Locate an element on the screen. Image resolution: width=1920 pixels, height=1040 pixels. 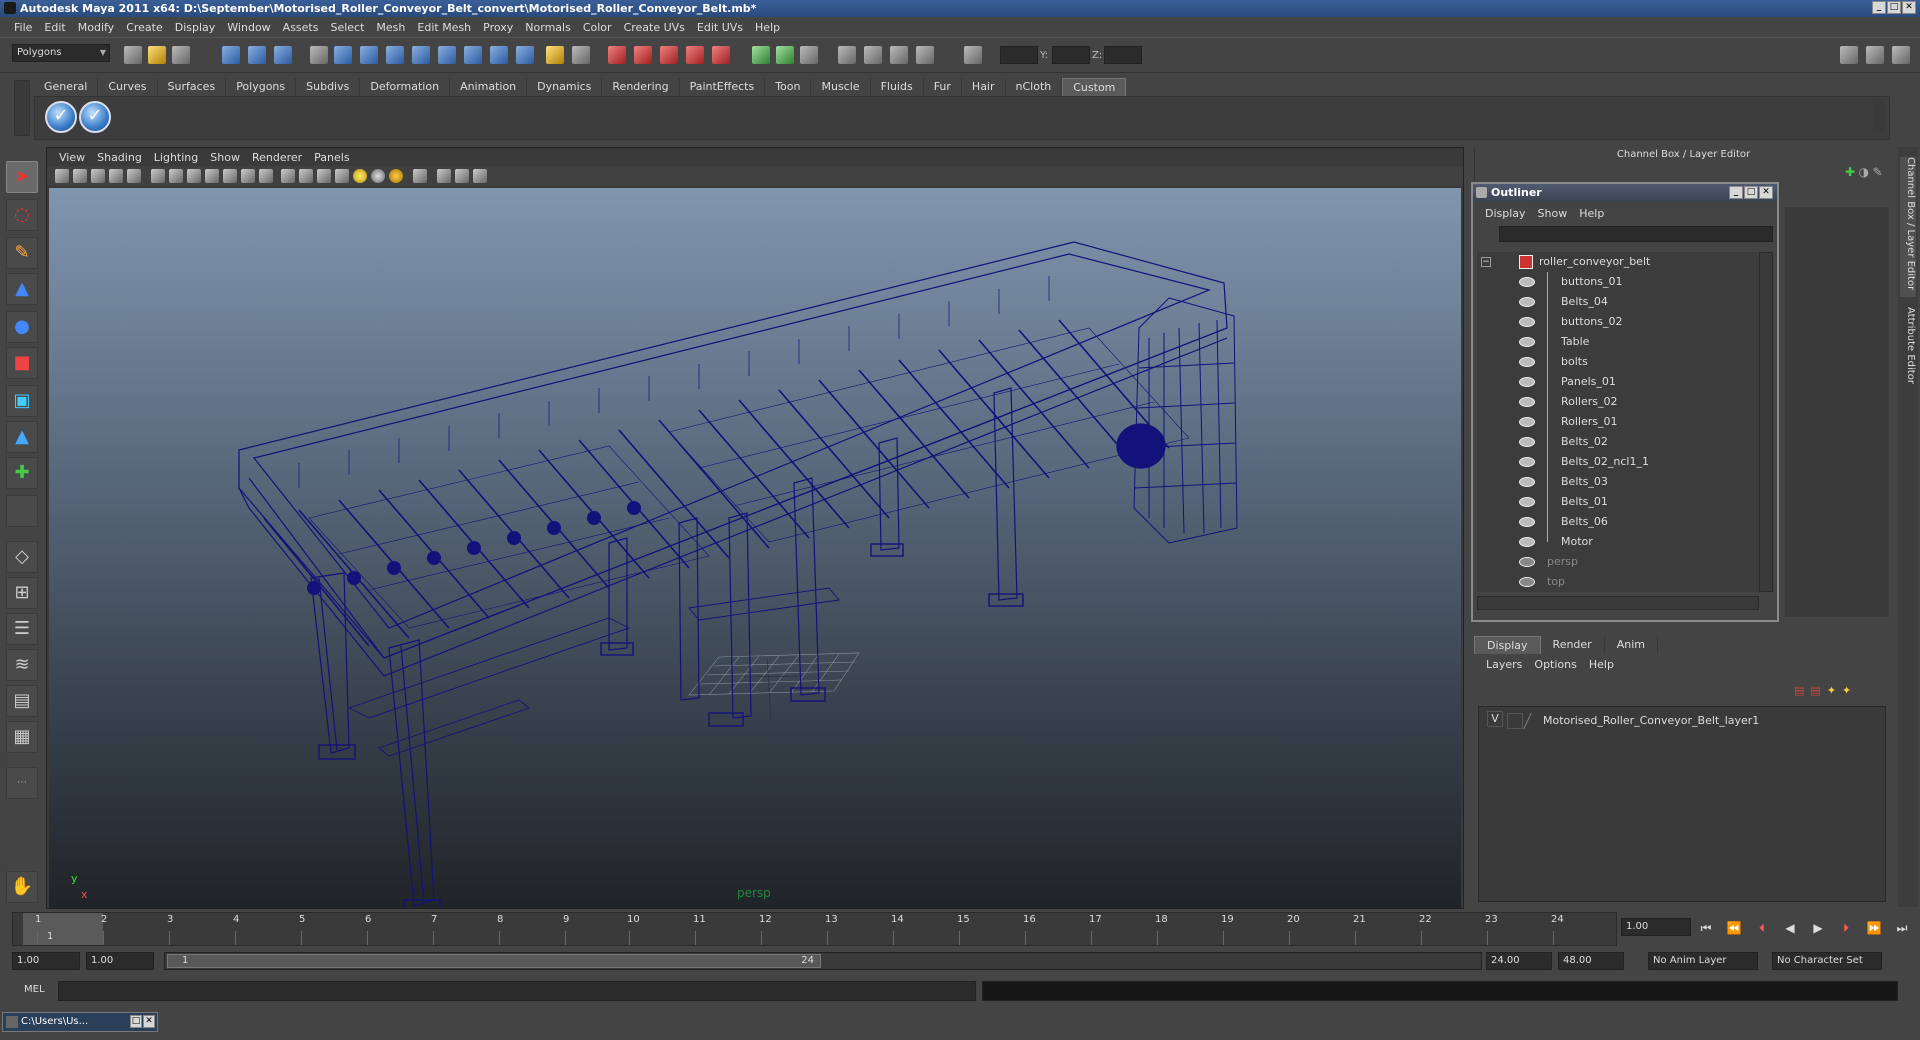
transform-field-icon is located at coordinates (973, 55).